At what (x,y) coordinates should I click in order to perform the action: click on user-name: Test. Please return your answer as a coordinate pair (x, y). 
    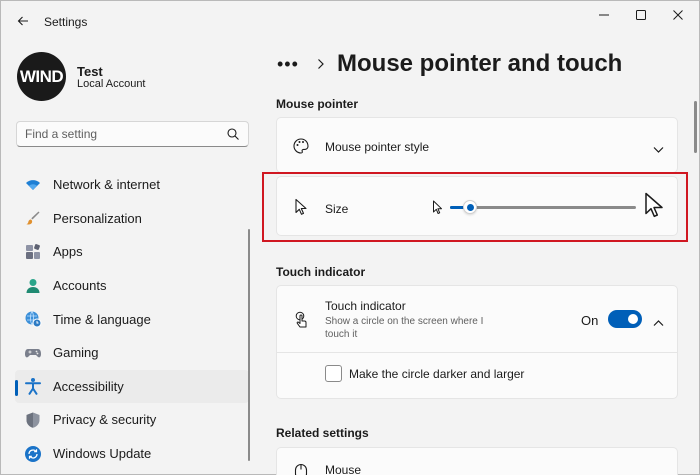
    Looking at the image, I should click on (90, 71).